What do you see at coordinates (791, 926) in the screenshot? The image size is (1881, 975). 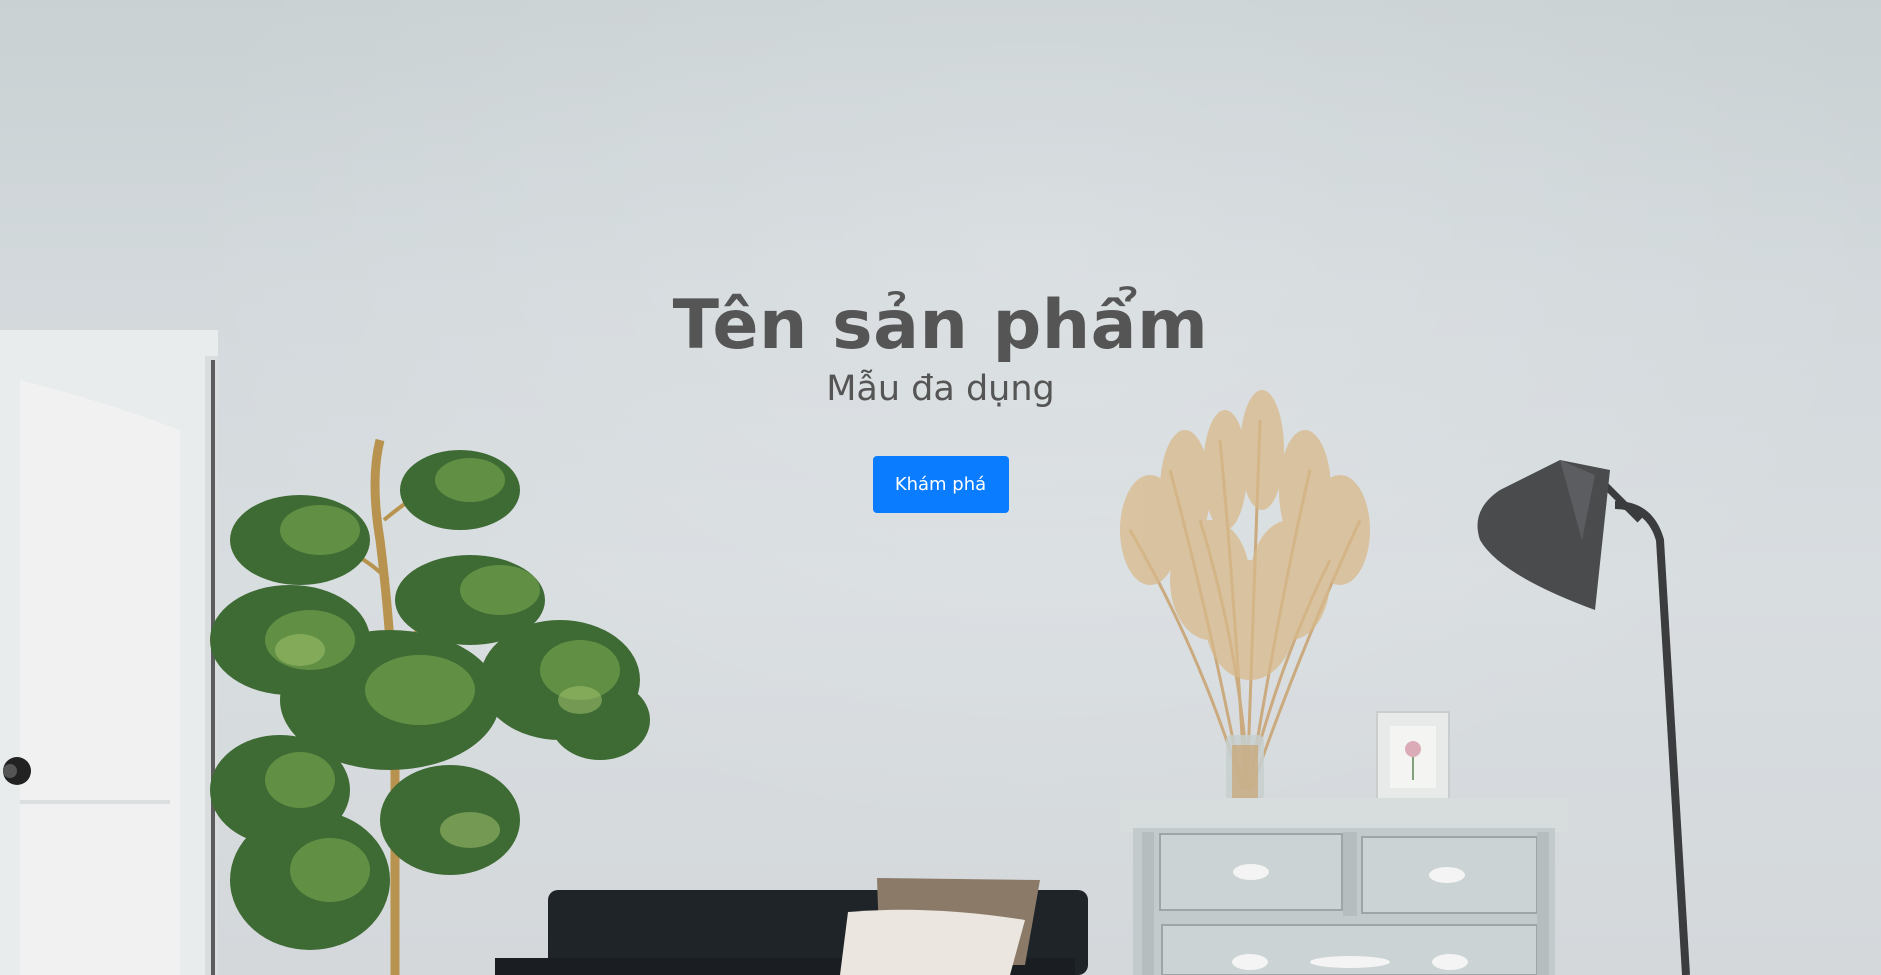 I see `sofa` at bounding box center [791, 926].